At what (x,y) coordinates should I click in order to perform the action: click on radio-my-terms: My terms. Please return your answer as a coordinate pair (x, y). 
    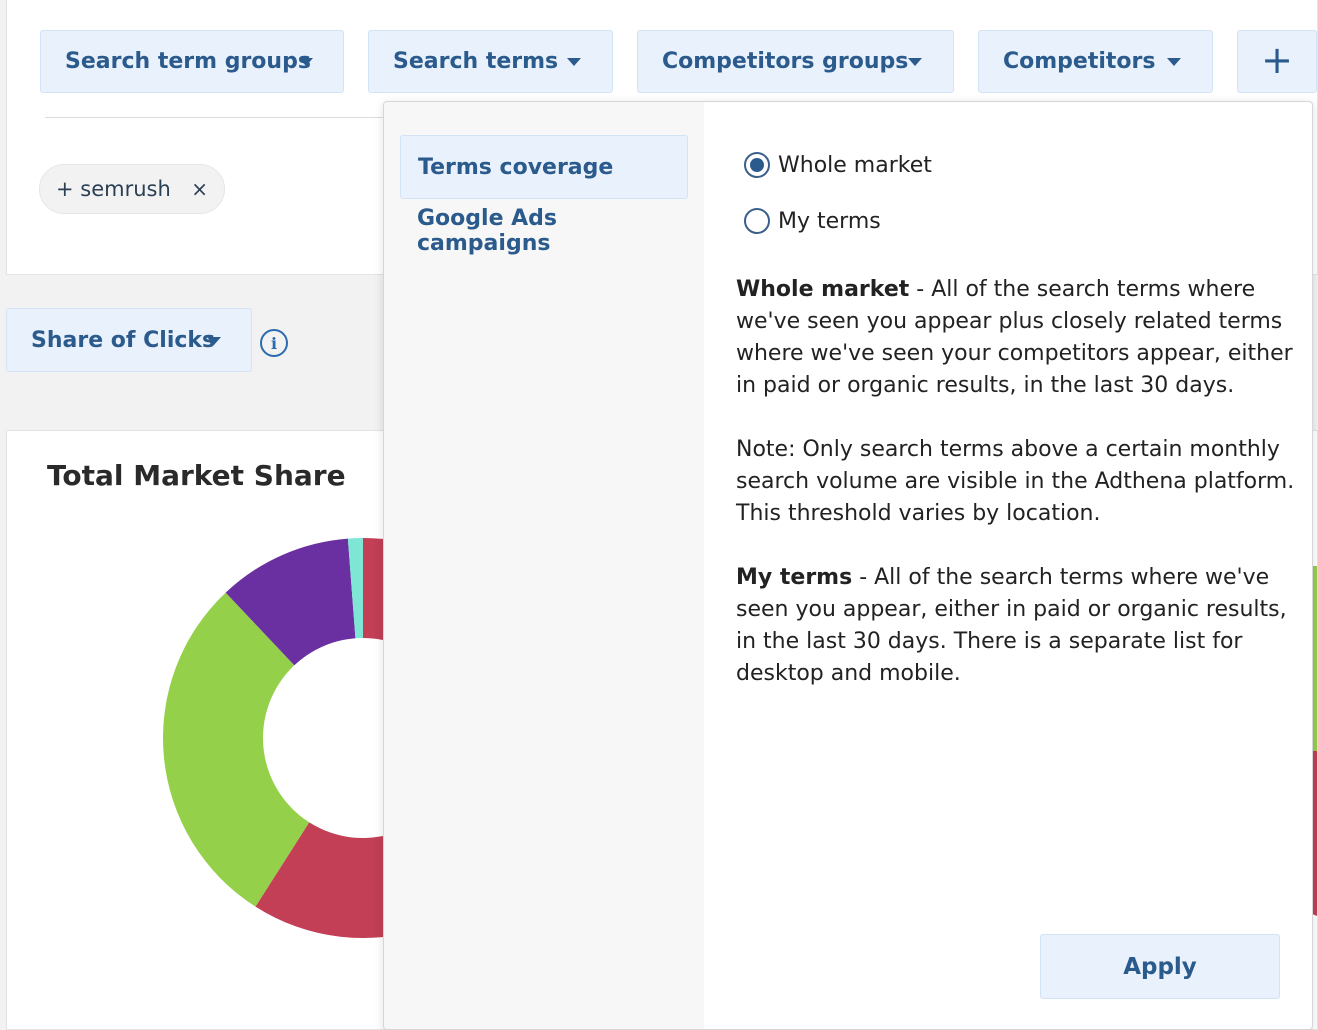
    Looking at the image, I should click on (812, 221).